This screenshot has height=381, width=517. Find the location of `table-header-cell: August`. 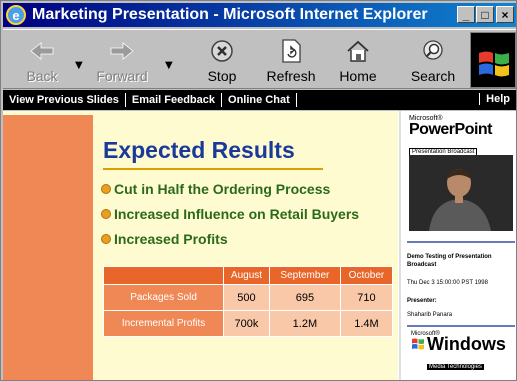

table-header-cell: August is located at coordinates (246, 275).